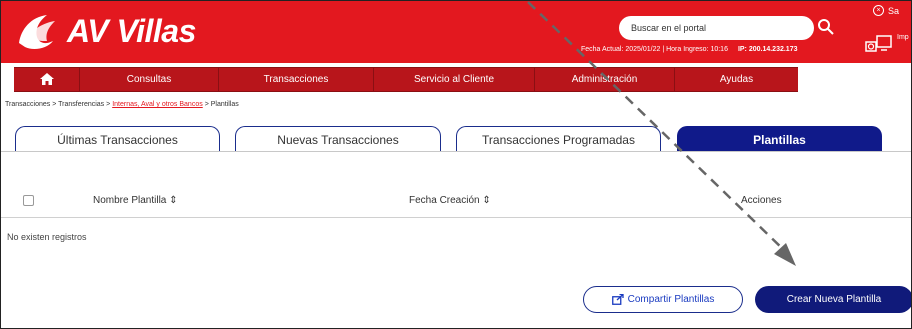 The width and height of the screenshot is (912, 329). Describe the element at coordinates (878, 43) in the screenshot. I see `print-icon` at that location.